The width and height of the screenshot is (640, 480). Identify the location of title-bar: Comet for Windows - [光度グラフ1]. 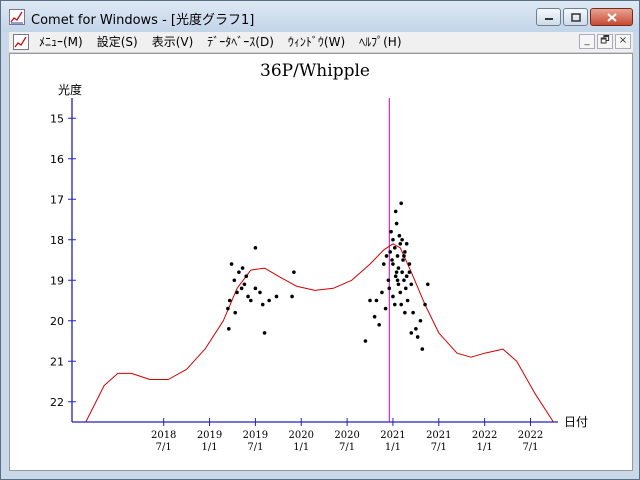
(320, 16).